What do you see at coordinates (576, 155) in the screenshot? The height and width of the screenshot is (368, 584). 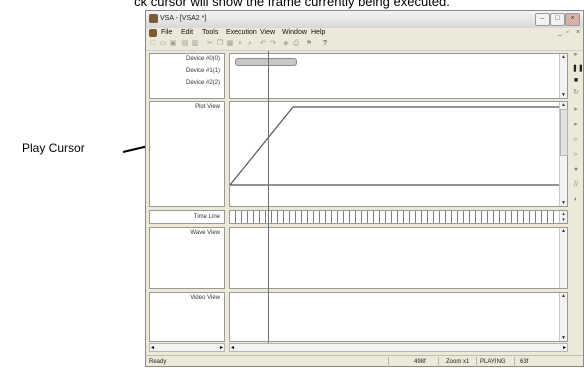 I see `skip-icon: ▹` at bounding box center [576, 155].